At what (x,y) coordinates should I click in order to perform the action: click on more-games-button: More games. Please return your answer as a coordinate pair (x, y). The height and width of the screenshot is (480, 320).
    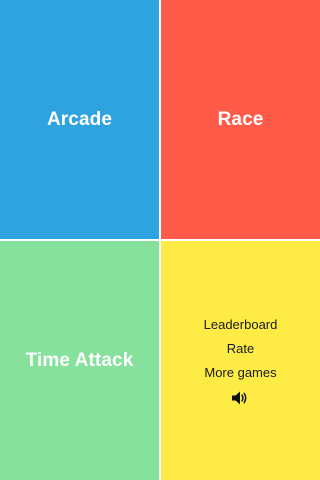
    Looking at the image, I should click on (240, 373).